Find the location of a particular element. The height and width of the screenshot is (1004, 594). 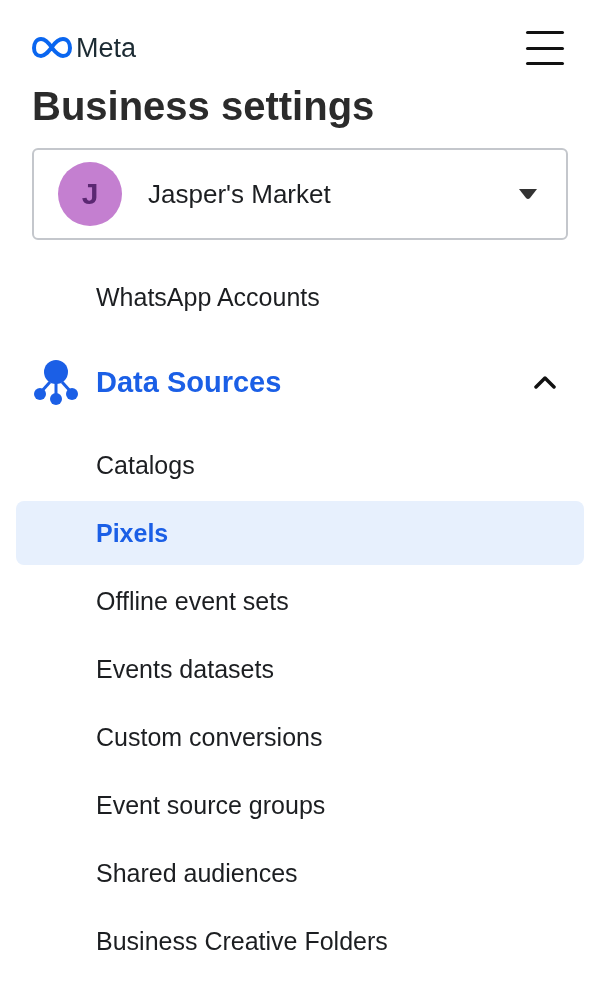

logo-text: Meta is located at coordinates (106, 48).